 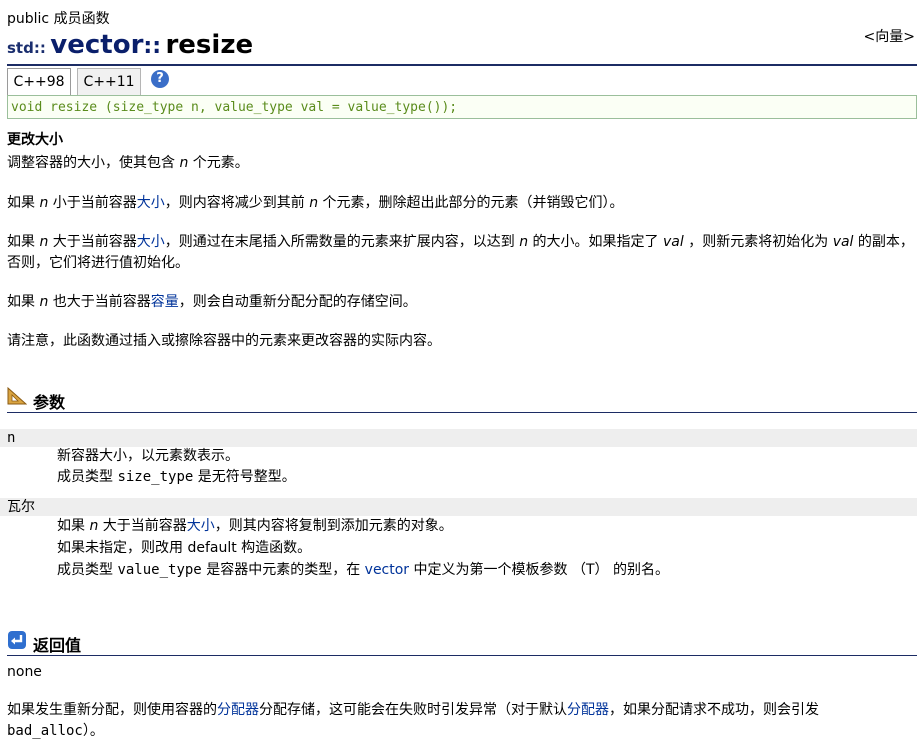 I want to click on ruler-triangle-icon, so click(x=17, y=396).